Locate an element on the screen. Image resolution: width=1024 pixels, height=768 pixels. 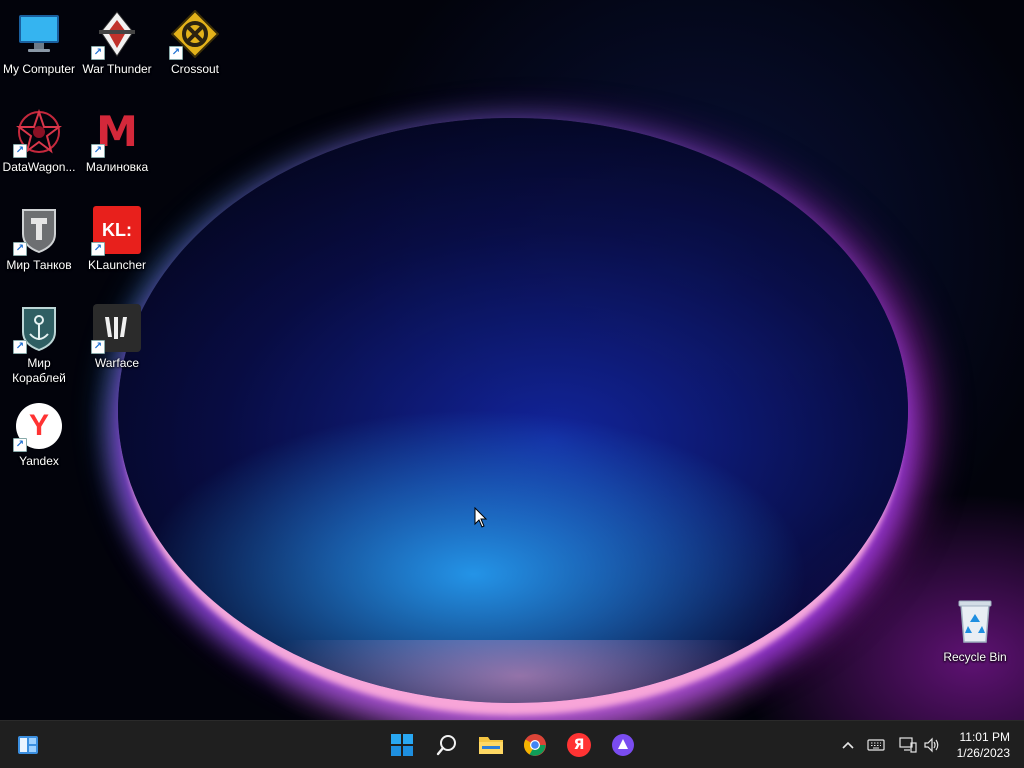
search-icon is located at coordinates (446, 745).